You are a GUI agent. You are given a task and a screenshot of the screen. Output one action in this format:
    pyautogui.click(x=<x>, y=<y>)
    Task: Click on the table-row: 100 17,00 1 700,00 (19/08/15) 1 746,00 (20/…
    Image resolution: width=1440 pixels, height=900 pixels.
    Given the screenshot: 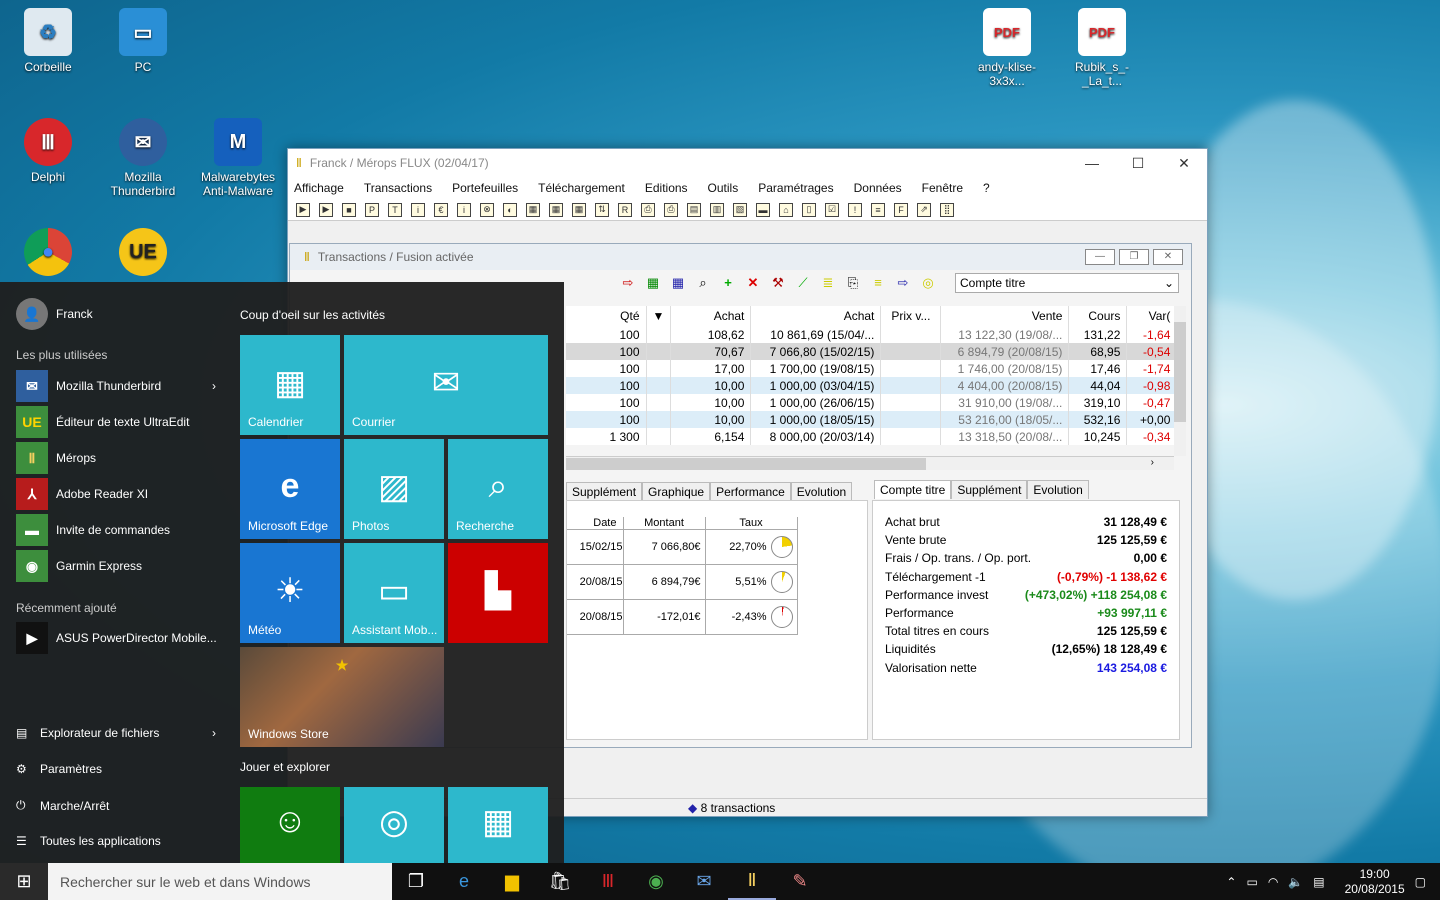 What is the action you would take?
    pyautogui.click(x=872, y=368)
    